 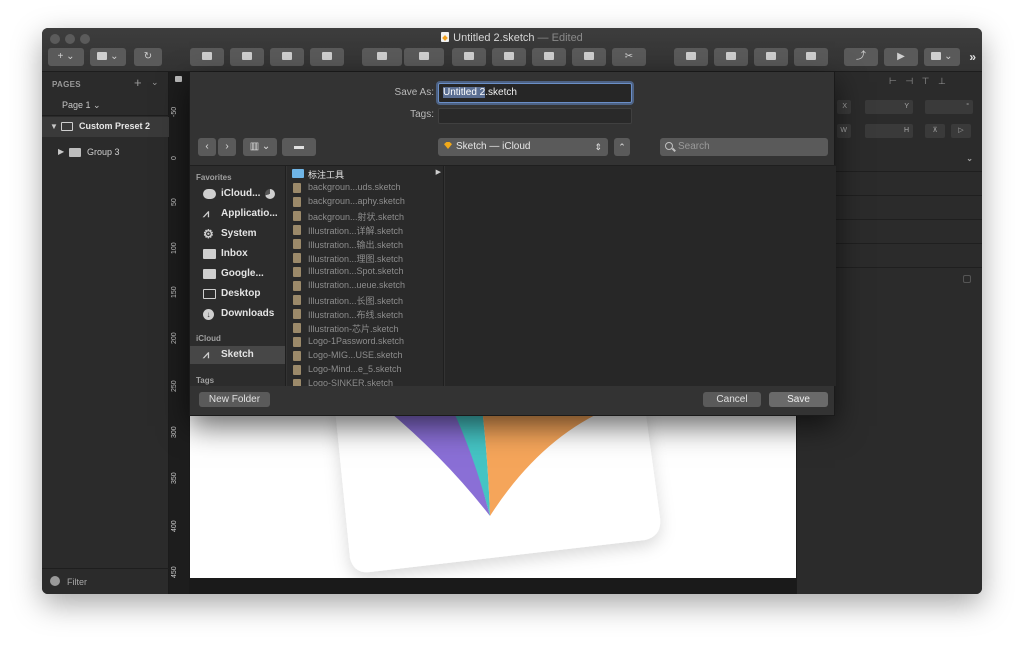 What do you see at coordinates (66, 57) in the screenshot?
I see `insert-button: + ⌄` at bounding box center [66, 57].